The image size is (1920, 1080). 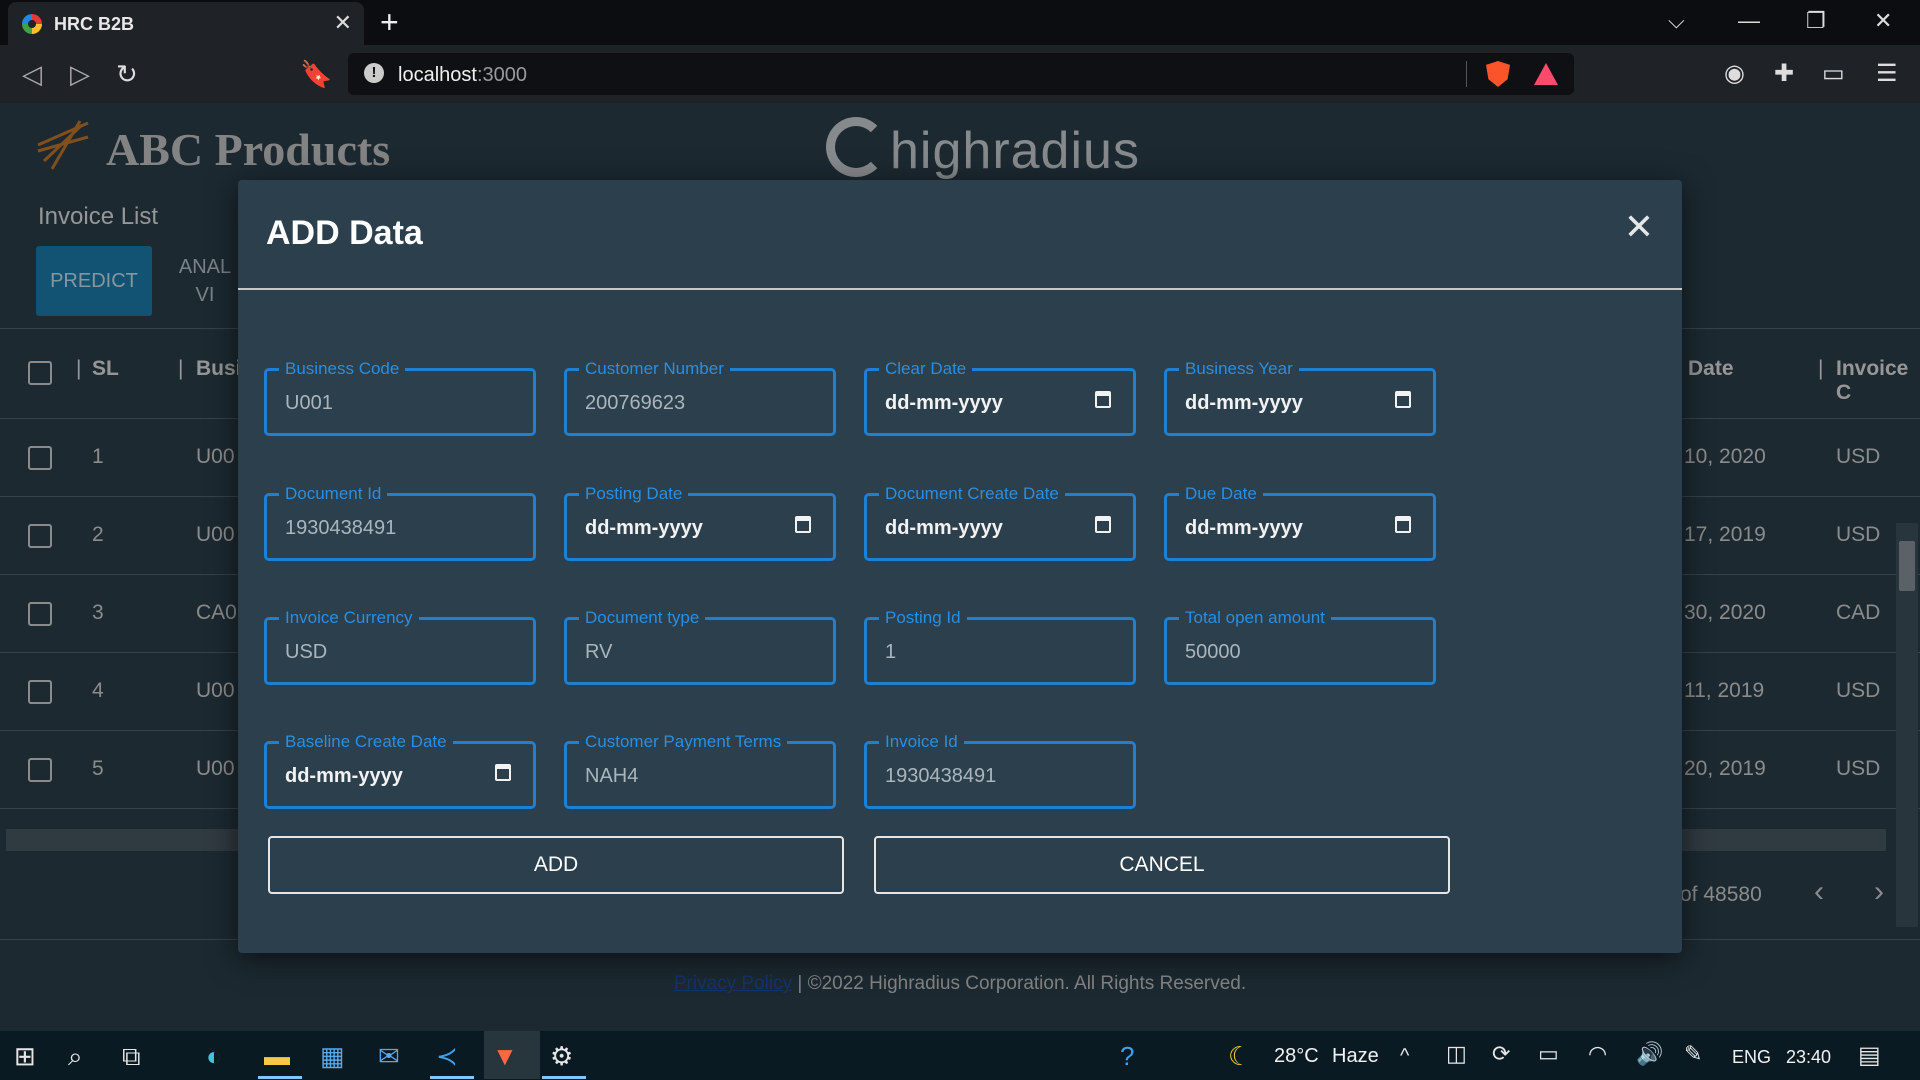 I want to click on tab-title: HRC B2B, so click(x=94, y=24).